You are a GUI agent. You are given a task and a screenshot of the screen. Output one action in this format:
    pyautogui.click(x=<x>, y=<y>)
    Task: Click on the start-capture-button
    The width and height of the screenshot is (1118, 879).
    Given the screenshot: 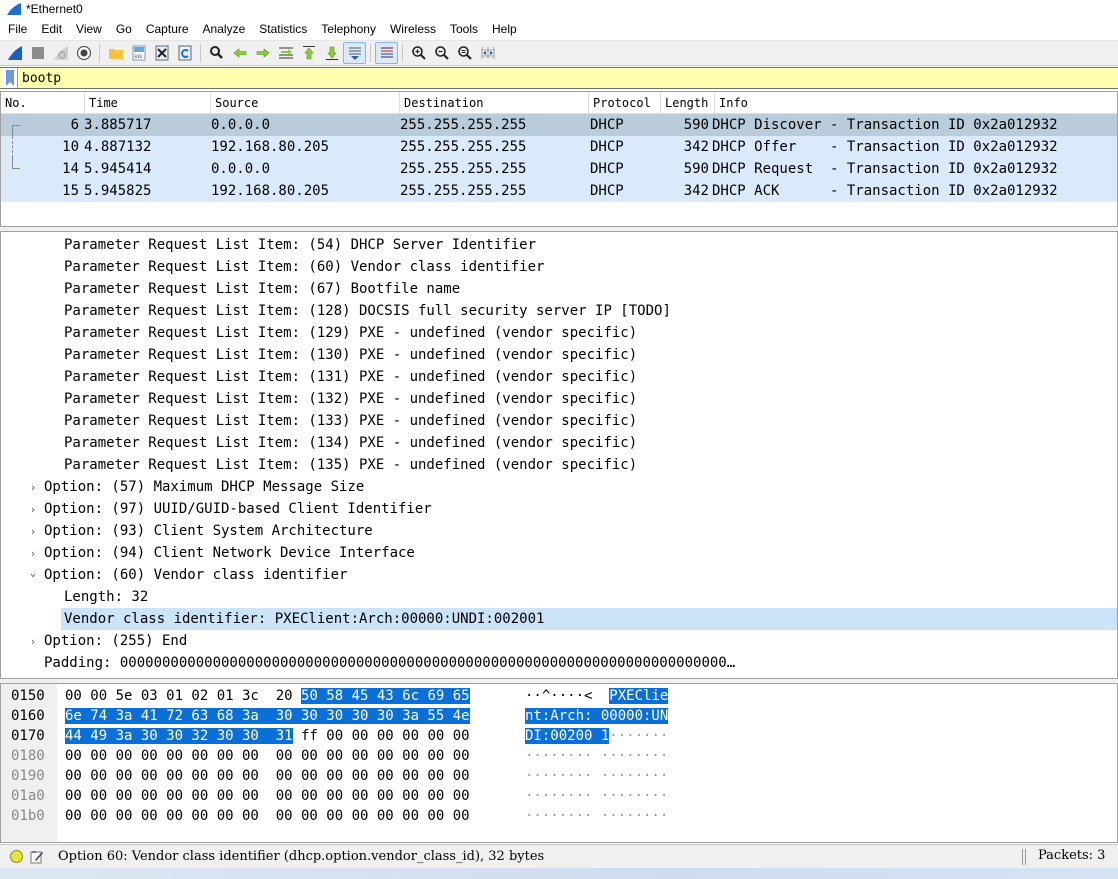 What is the action you would take?
    pyautogui.click(x=14, y=53)
    